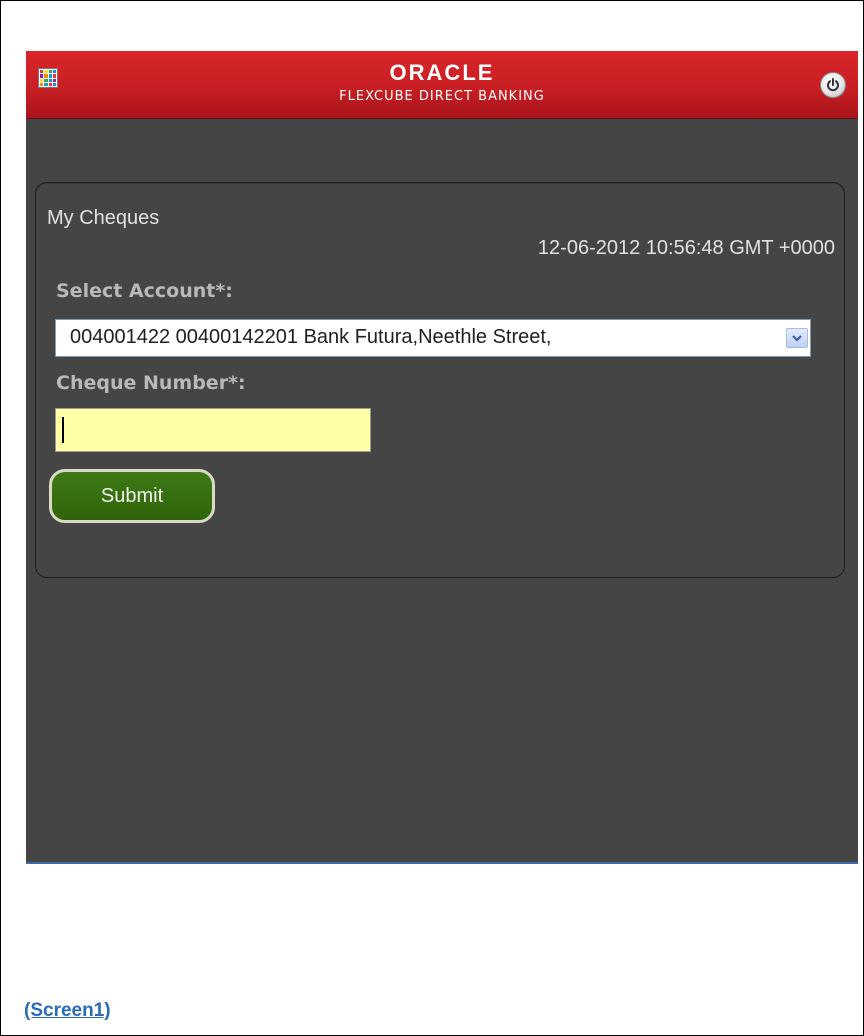 The height and width of the screenshot is (1036, 864). I want to click on timestamp: 12-06-2012 10:56:48 GMT +0000, so click(686, 248).